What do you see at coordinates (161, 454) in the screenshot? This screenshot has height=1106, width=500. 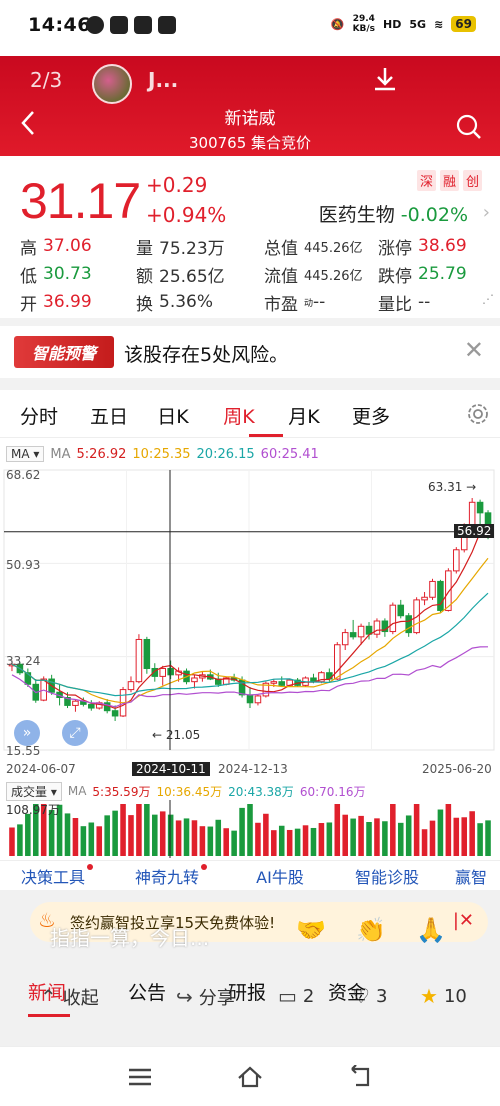 I see `ma10-value: 10:25.35` at bounding box center [161, 454].